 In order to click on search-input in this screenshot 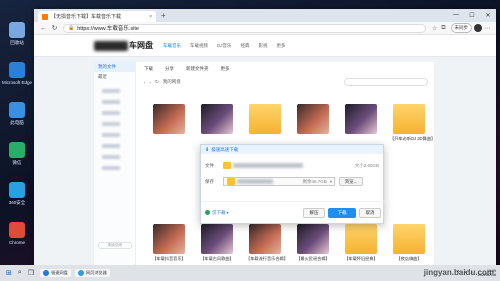, I will do `click(386, 82)`.